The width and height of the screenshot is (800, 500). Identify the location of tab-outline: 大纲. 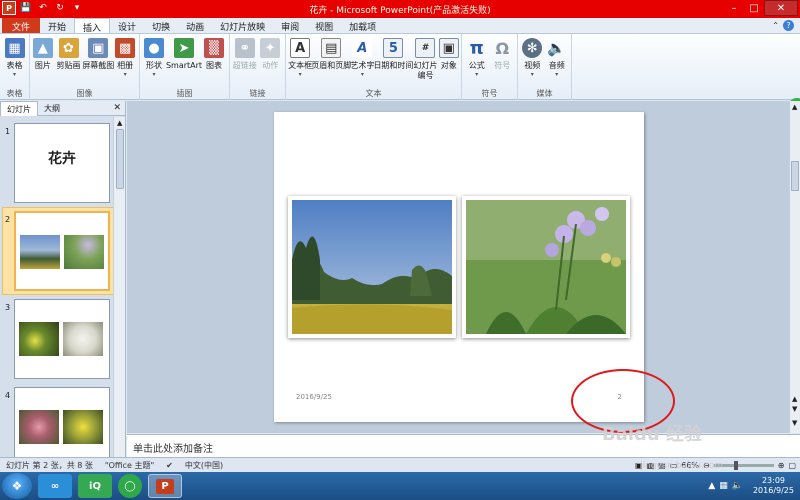
(52, 108).